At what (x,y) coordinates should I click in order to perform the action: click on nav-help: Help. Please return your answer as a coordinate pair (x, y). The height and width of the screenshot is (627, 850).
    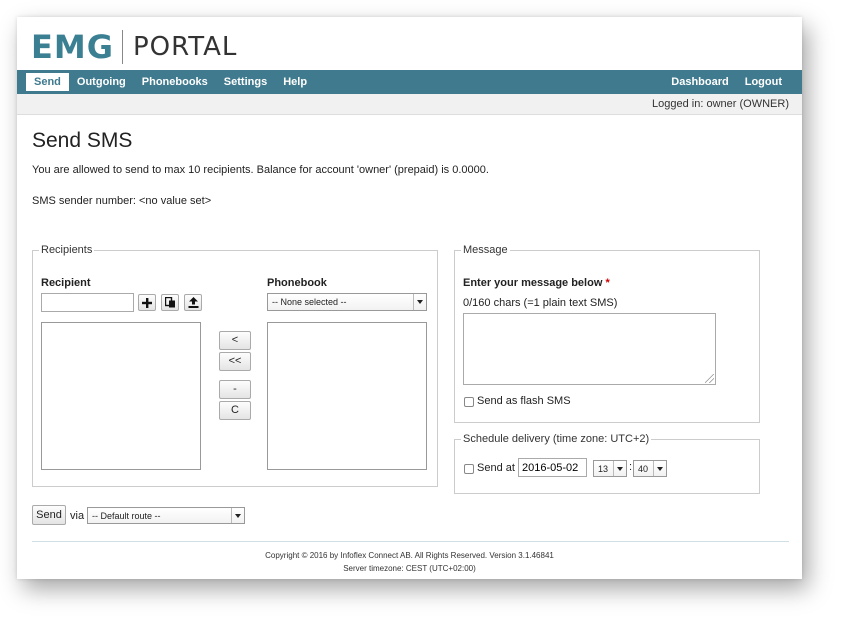
    Looking at the image, I should click on (295, 82).